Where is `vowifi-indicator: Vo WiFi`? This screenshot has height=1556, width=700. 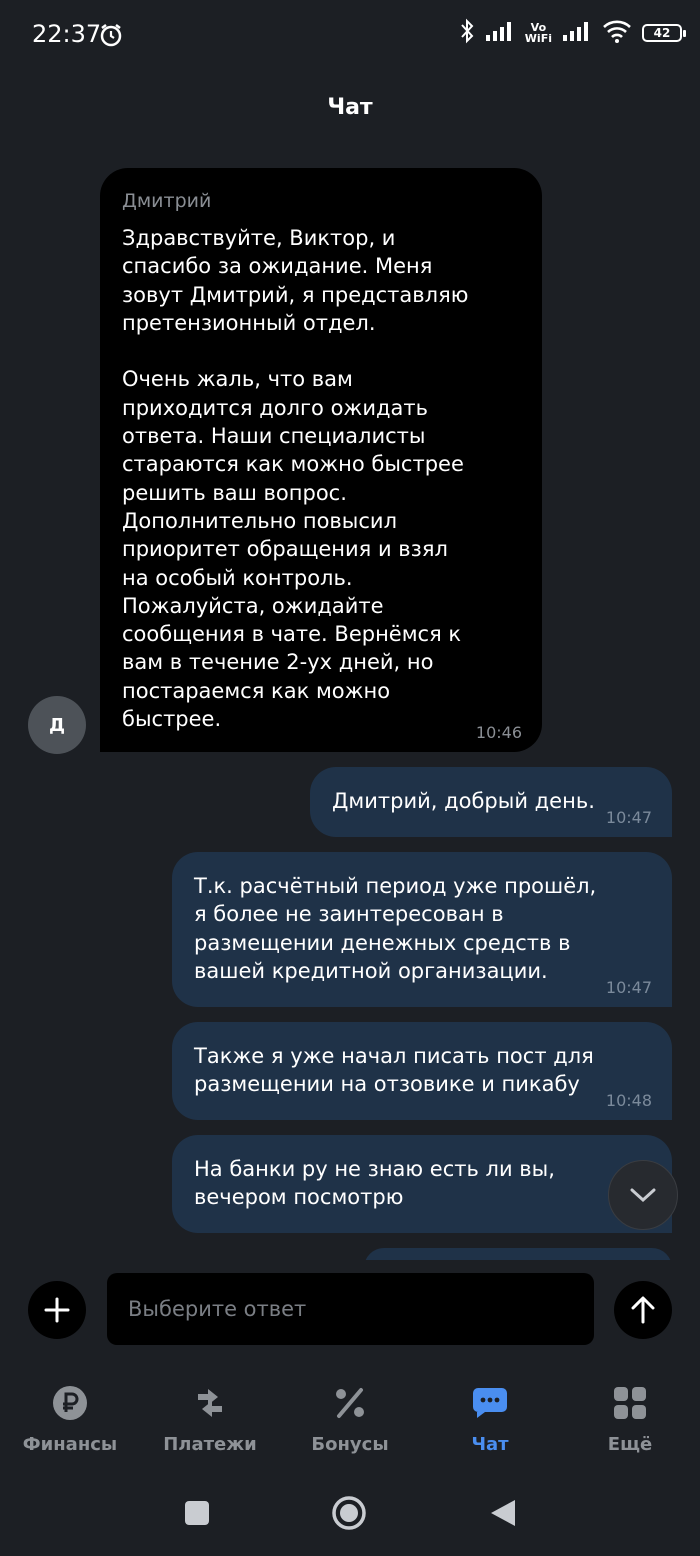 vowifi-indicator: Vo WiFi is located at coordinates (538, 33).